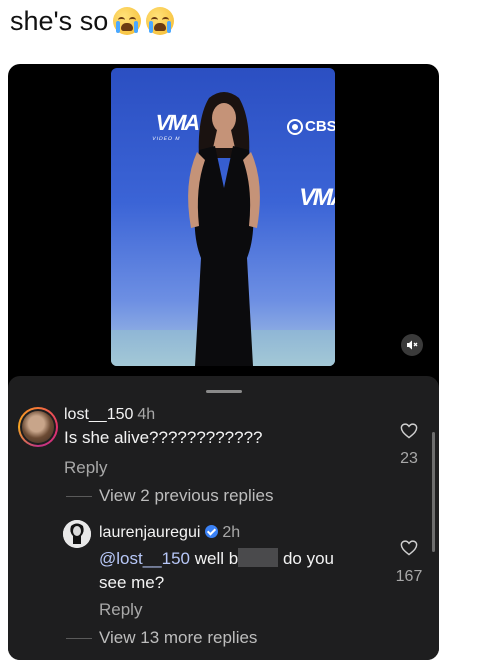 The width and height of the screenshot is (487, 667). What do you see at coordinates (144, 558) in the screenshot?
I see `mention-link: @lost__150` at bounding box center [144, 558].